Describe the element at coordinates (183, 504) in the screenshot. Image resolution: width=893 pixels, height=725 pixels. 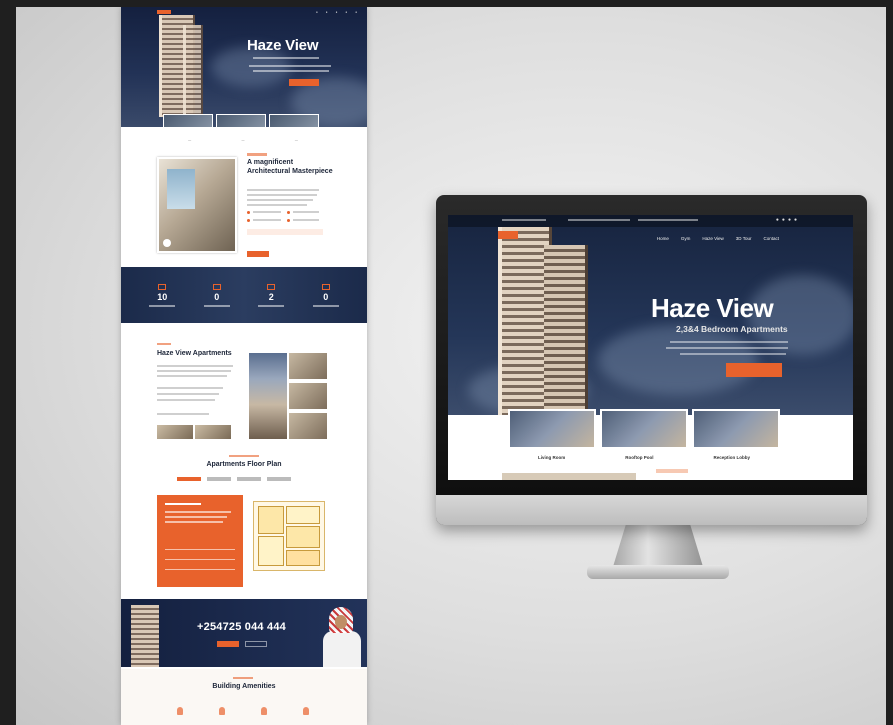
I see `card-heading-line` at that location.